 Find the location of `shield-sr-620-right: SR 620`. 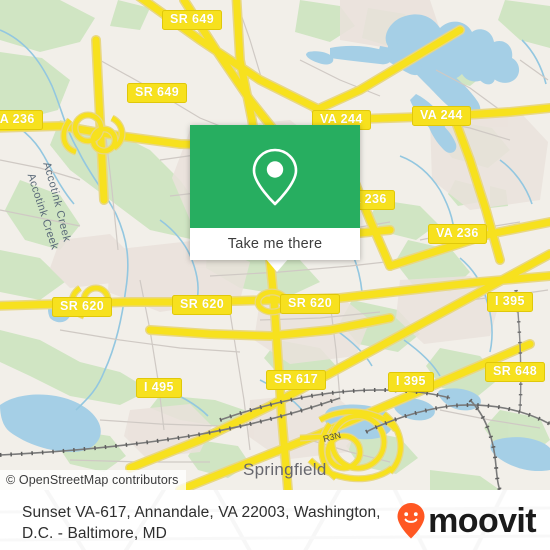

shield-sr-620-right: SR 620 is located at coordinates (310, 304).